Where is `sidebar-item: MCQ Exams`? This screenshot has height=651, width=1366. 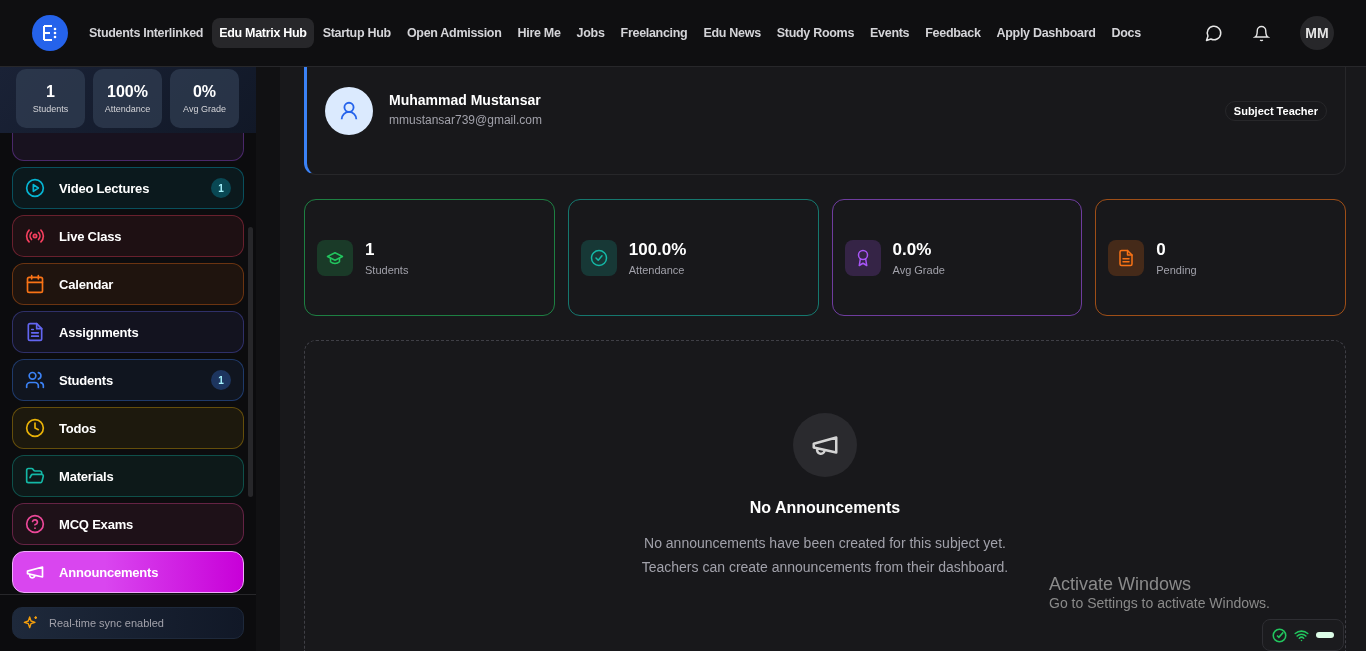
sidebar-item: MCQ Exams is located at coordinates (128, 524).